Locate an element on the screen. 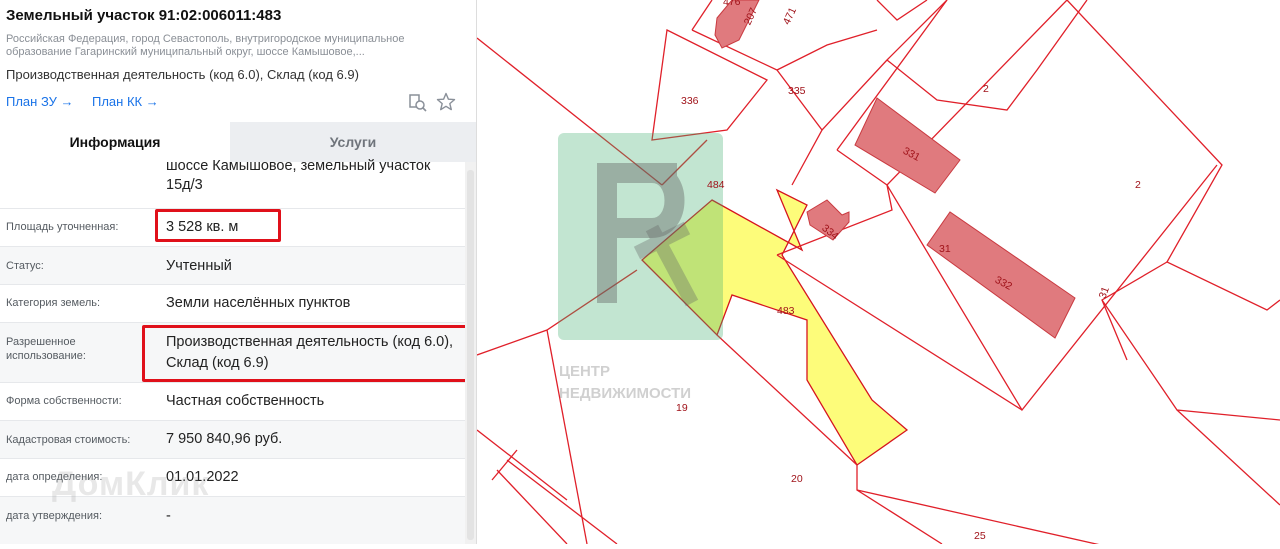 The image size is (1280, 549). tab-info: Информация is located at coordinates (115, 142).